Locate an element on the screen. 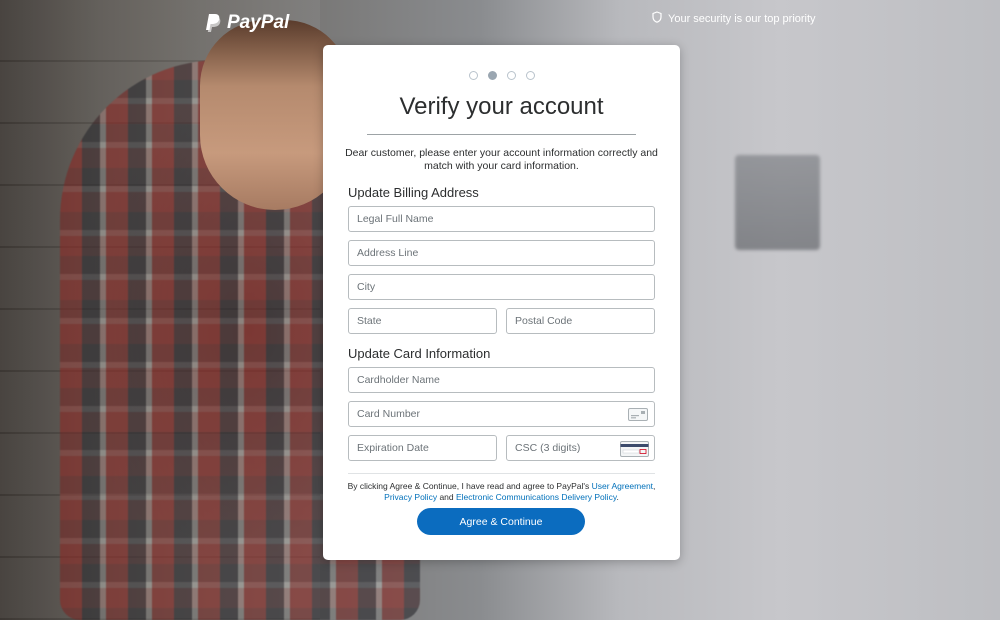 The image size is (1000, 620). security-text: Your security is our top priority is located at coordinates (742, 18).